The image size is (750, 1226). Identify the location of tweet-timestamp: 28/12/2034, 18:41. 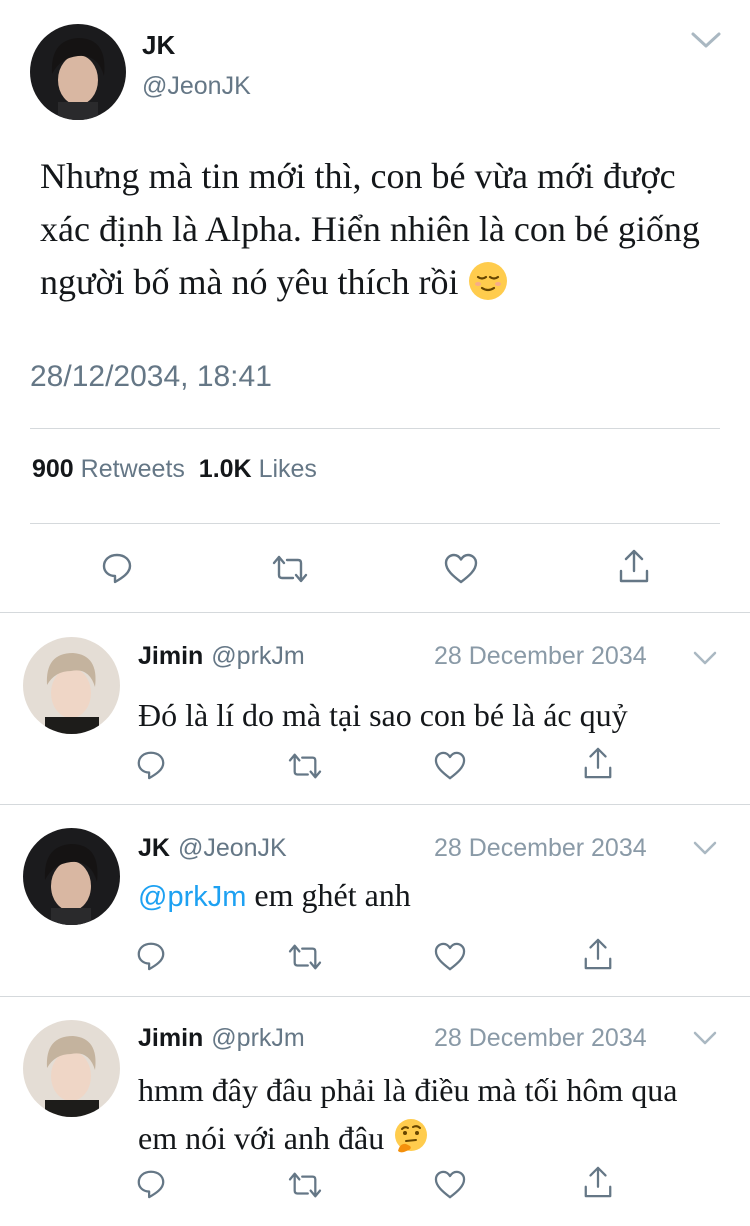
(151, 376).